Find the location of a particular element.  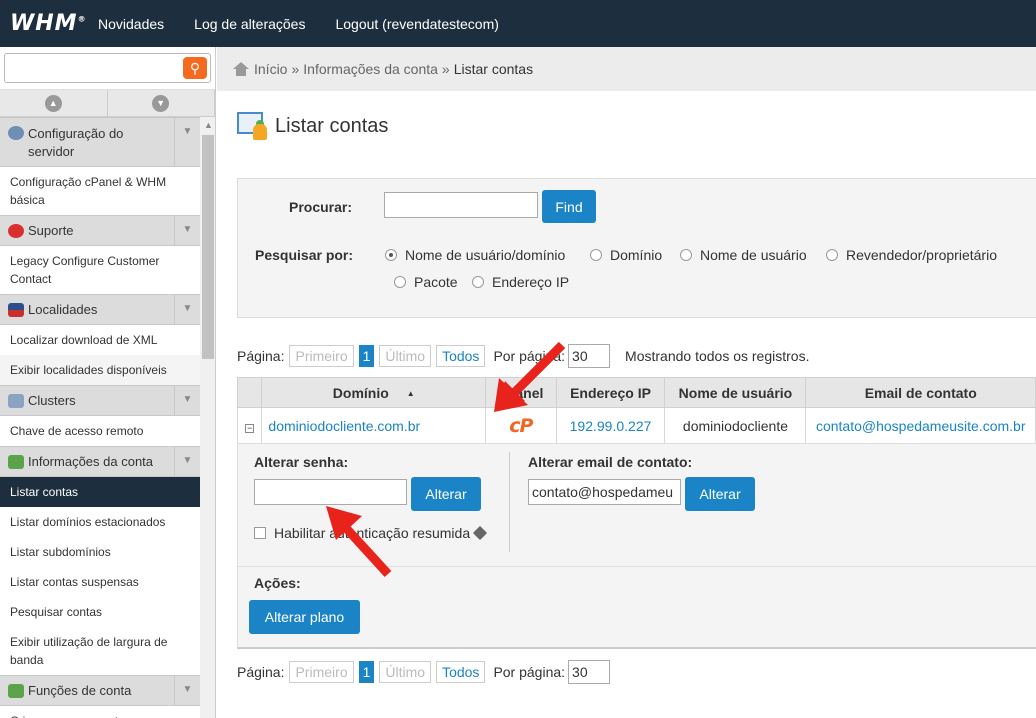

cpanel-icon: cP is located at coordinates (521, 426).